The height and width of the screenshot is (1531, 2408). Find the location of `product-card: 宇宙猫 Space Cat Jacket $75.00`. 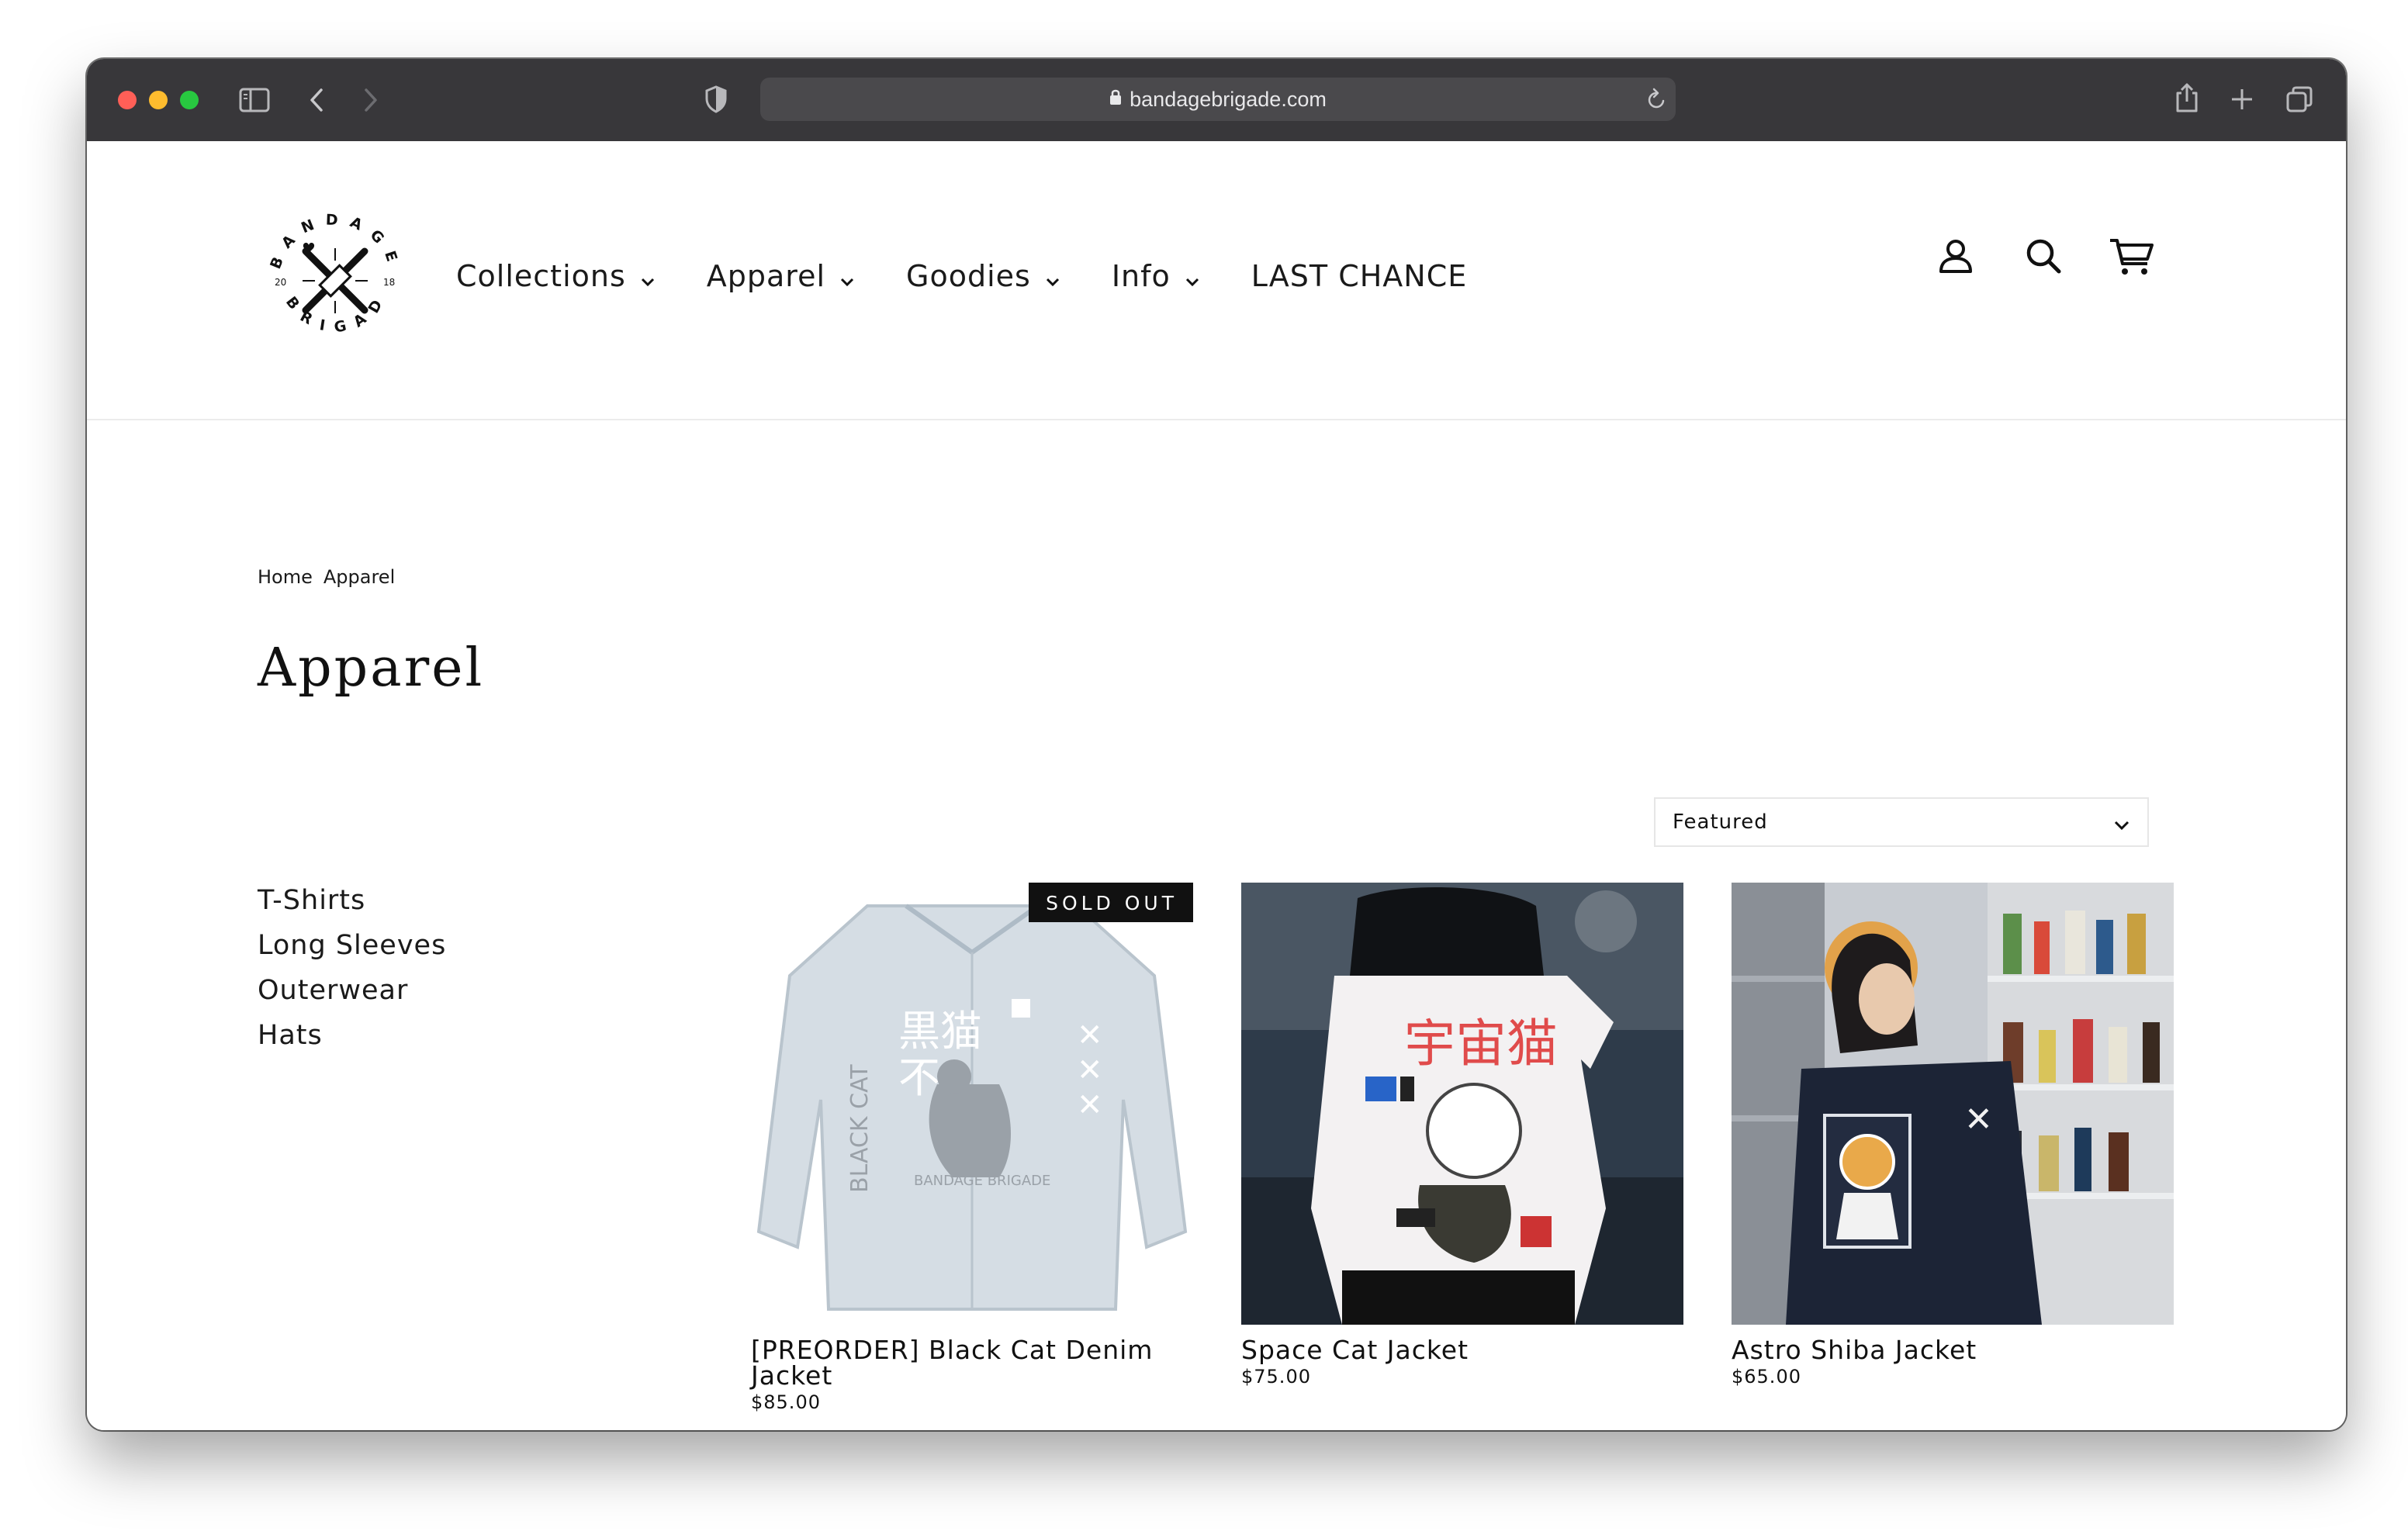

product-card: 宇宙猫 Space Cat Jacket $75.00 is located at coordinates (1462, 1135).